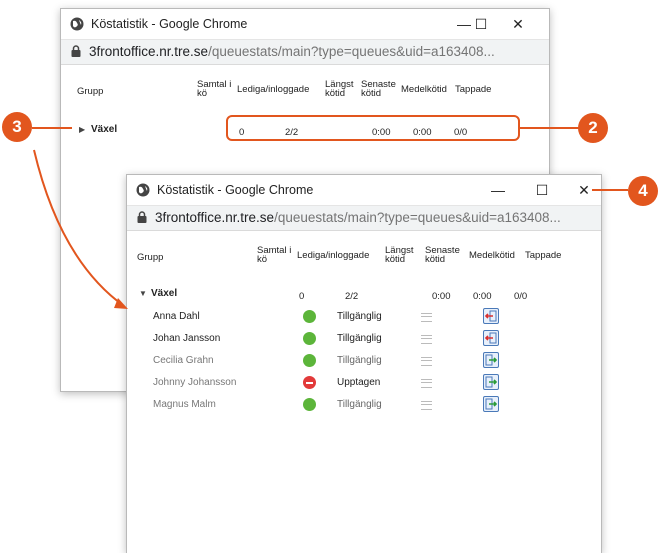  I want to click on group-tappade: 0/0, so click(521, 296).